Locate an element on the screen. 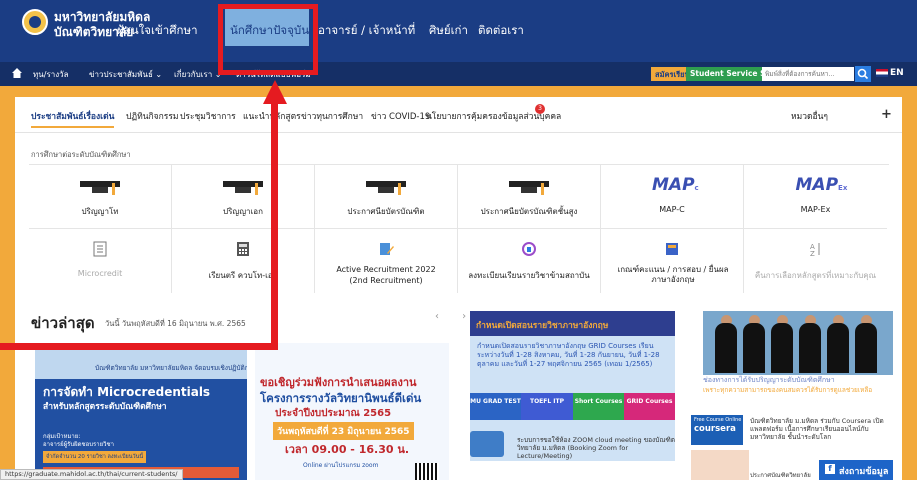 This screenshot has width=917, height=480. sort-icon: AZ is located at coordinates (814, 250).